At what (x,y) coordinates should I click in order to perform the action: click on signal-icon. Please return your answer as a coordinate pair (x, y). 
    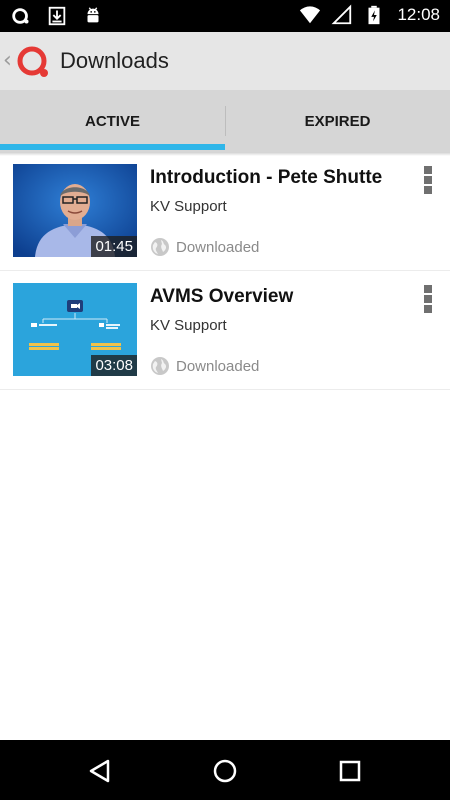
    Looking at the image, I should click on (341, 14).